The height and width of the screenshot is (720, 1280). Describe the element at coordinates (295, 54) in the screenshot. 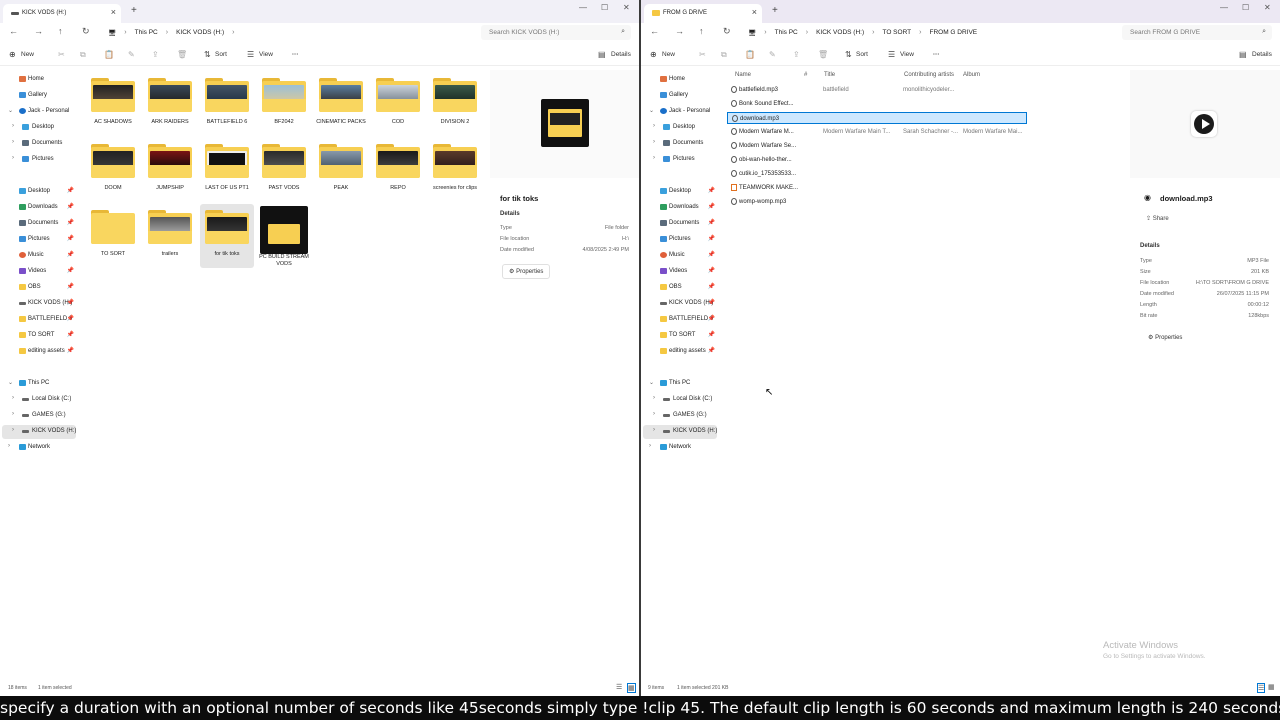

I see `more-options-button: ···` at that location.